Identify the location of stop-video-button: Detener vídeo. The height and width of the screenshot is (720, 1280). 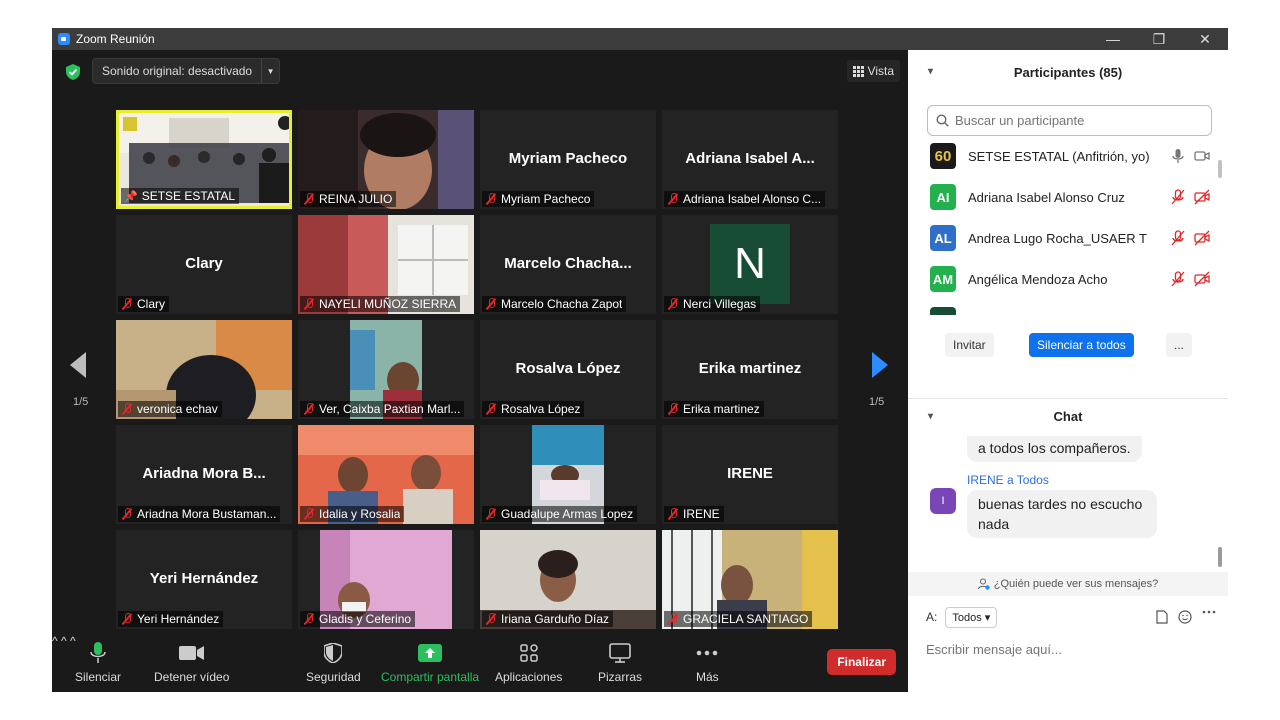
(191, 663).